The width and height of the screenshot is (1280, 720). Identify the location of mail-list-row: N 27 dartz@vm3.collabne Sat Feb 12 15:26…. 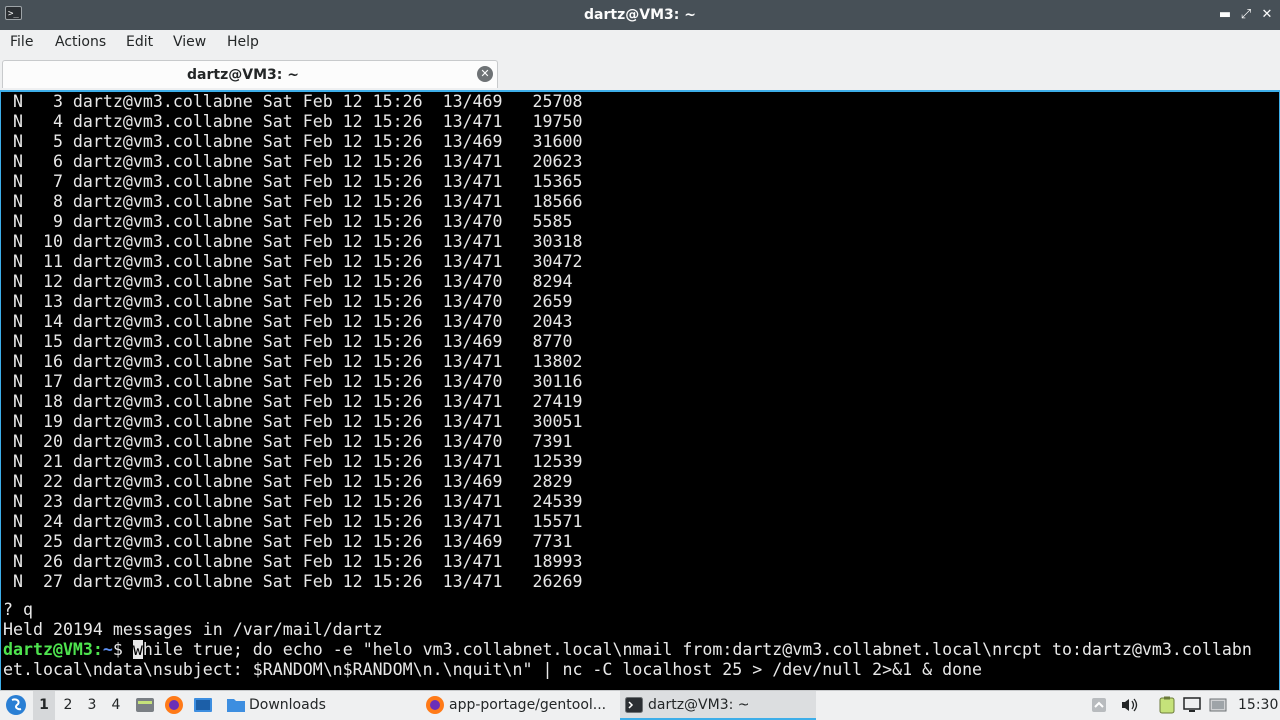
(293, 581).